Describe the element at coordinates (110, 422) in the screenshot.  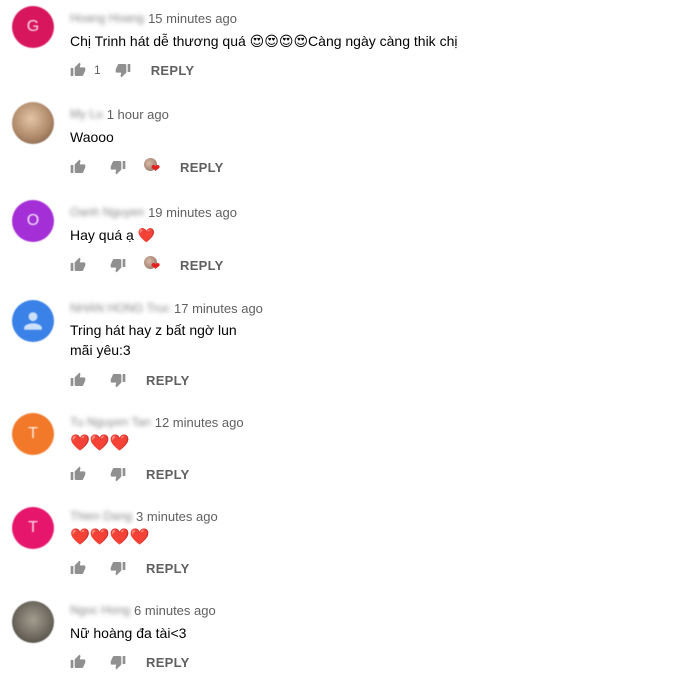
I see `author-name: Tu Nguyen Tan` at that location.